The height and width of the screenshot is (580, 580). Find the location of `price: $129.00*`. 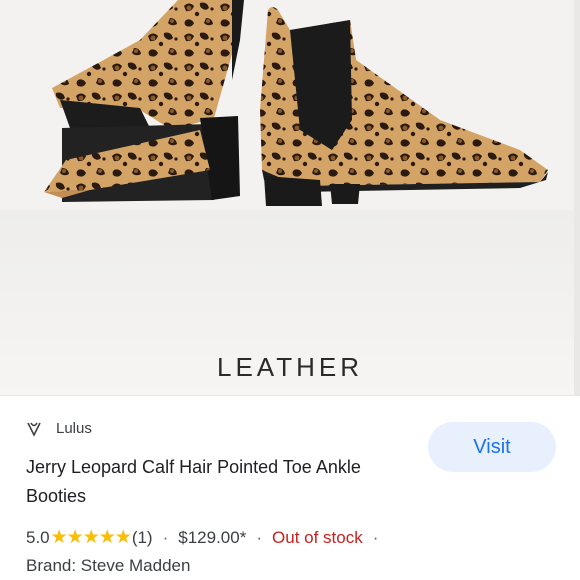

price: $129.00* is located at coordinates (212, 537).